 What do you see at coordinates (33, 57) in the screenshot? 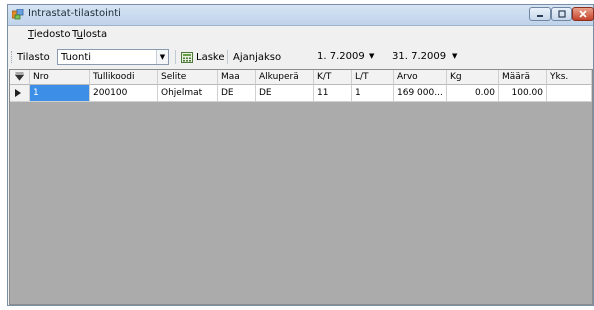
I see `tilasto-label: Tilasto` at bounding box center [33, 57].